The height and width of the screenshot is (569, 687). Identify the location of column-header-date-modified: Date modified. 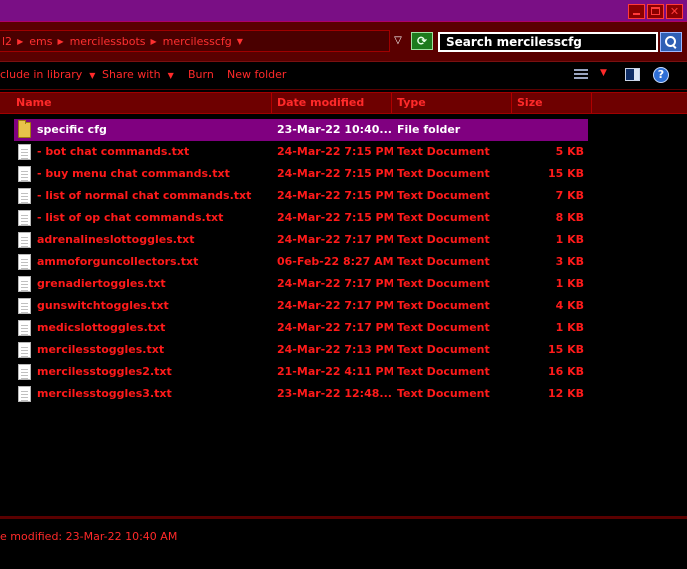
(332, 103).